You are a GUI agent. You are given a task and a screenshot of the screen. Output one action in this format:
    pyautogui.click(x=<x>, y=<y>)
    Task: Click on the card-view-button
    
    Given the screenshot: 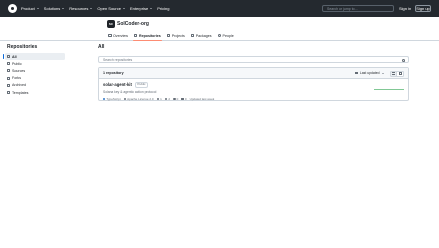 What is the action you would take?
    pyautogui.click(x=400, y=73)
    